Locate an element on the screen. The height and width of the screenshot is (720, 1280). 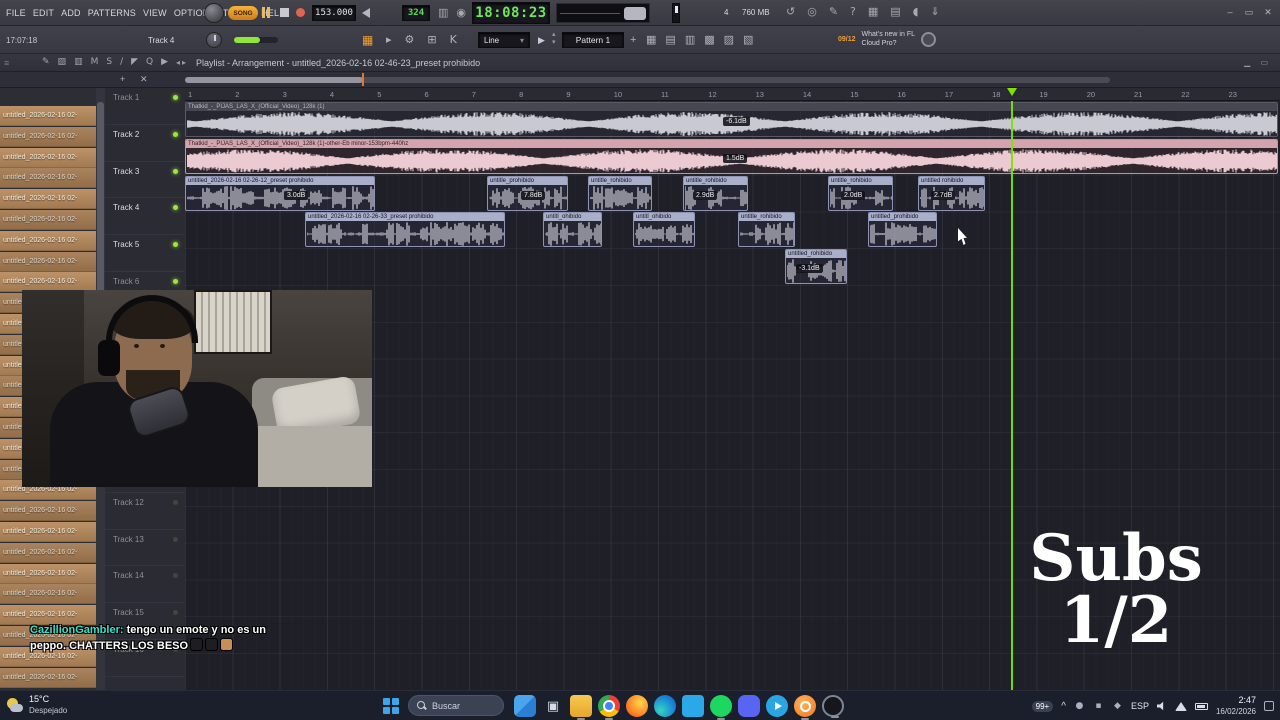
volume-icon is located at coordinates (1160, 706).